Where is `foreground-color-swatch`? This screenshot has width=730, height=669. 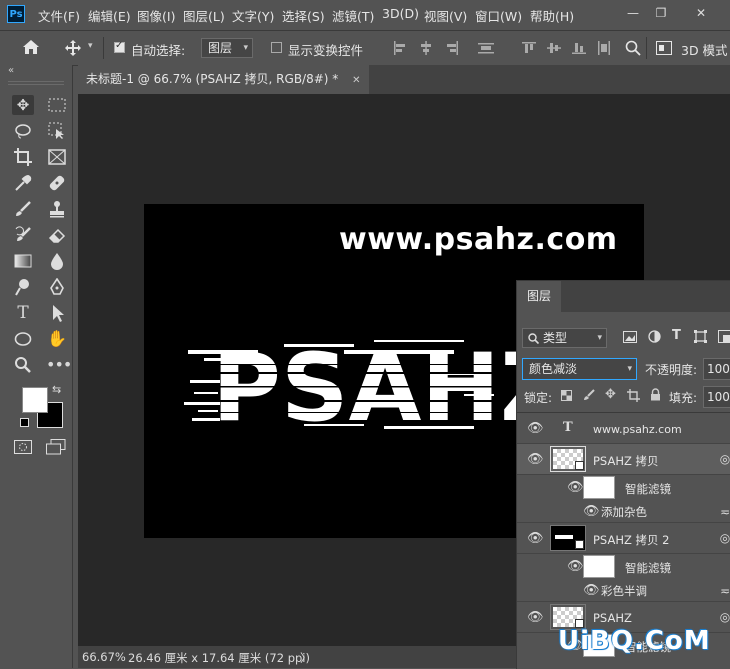 foreground-color-swatch is located at coordinates (35, 400).